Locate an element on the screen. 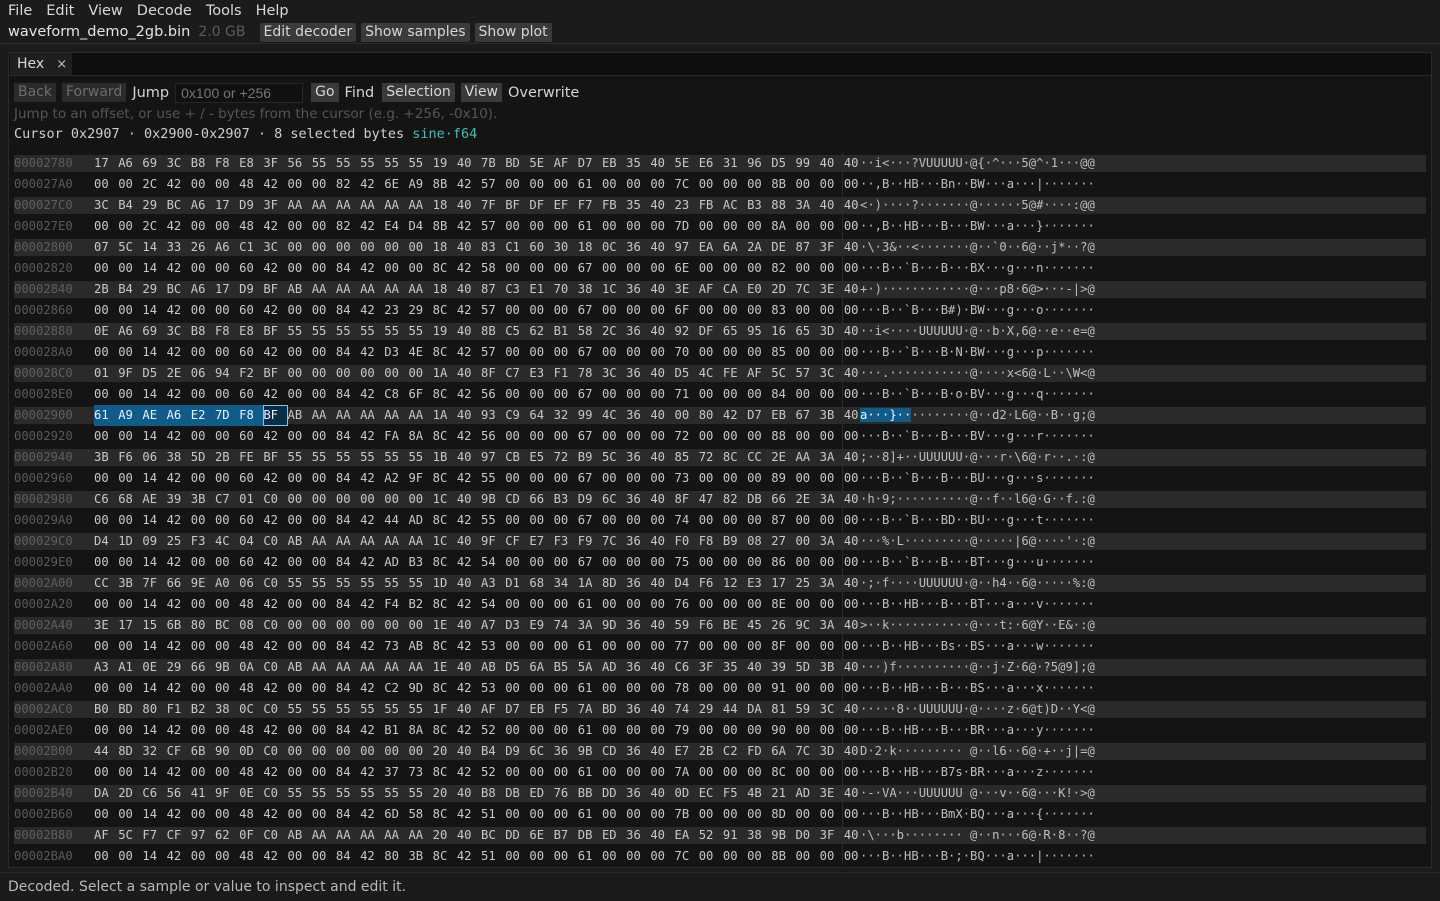 The image size is (1440, 901). hex-byte: 37 is located at coordinates (396, 772).